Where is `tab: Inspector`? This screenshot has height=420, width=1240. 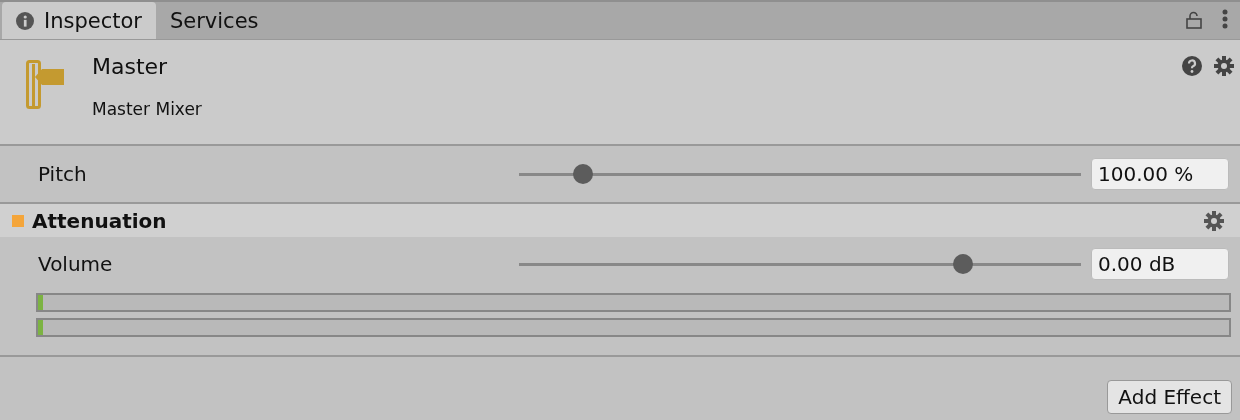 tab: Inspector is located at coordinates (79, 20).